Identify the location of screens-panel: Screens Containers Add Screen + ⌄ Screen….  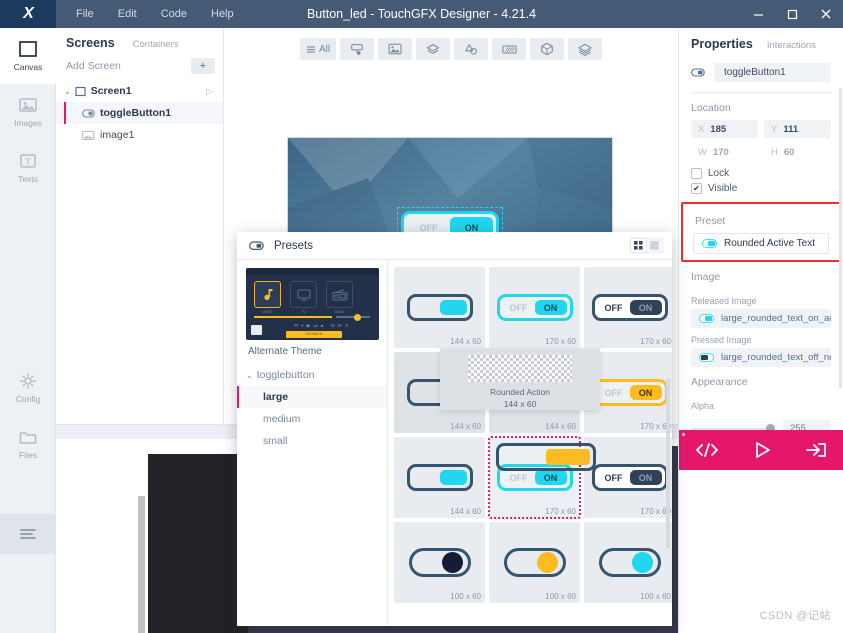
(140, 233).